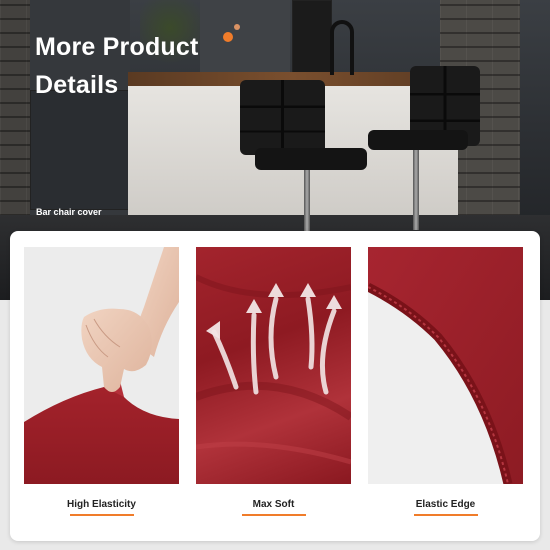 This screenshot has width=550, height=550. I want to click on accent-dots-icon, so click(234, 34).